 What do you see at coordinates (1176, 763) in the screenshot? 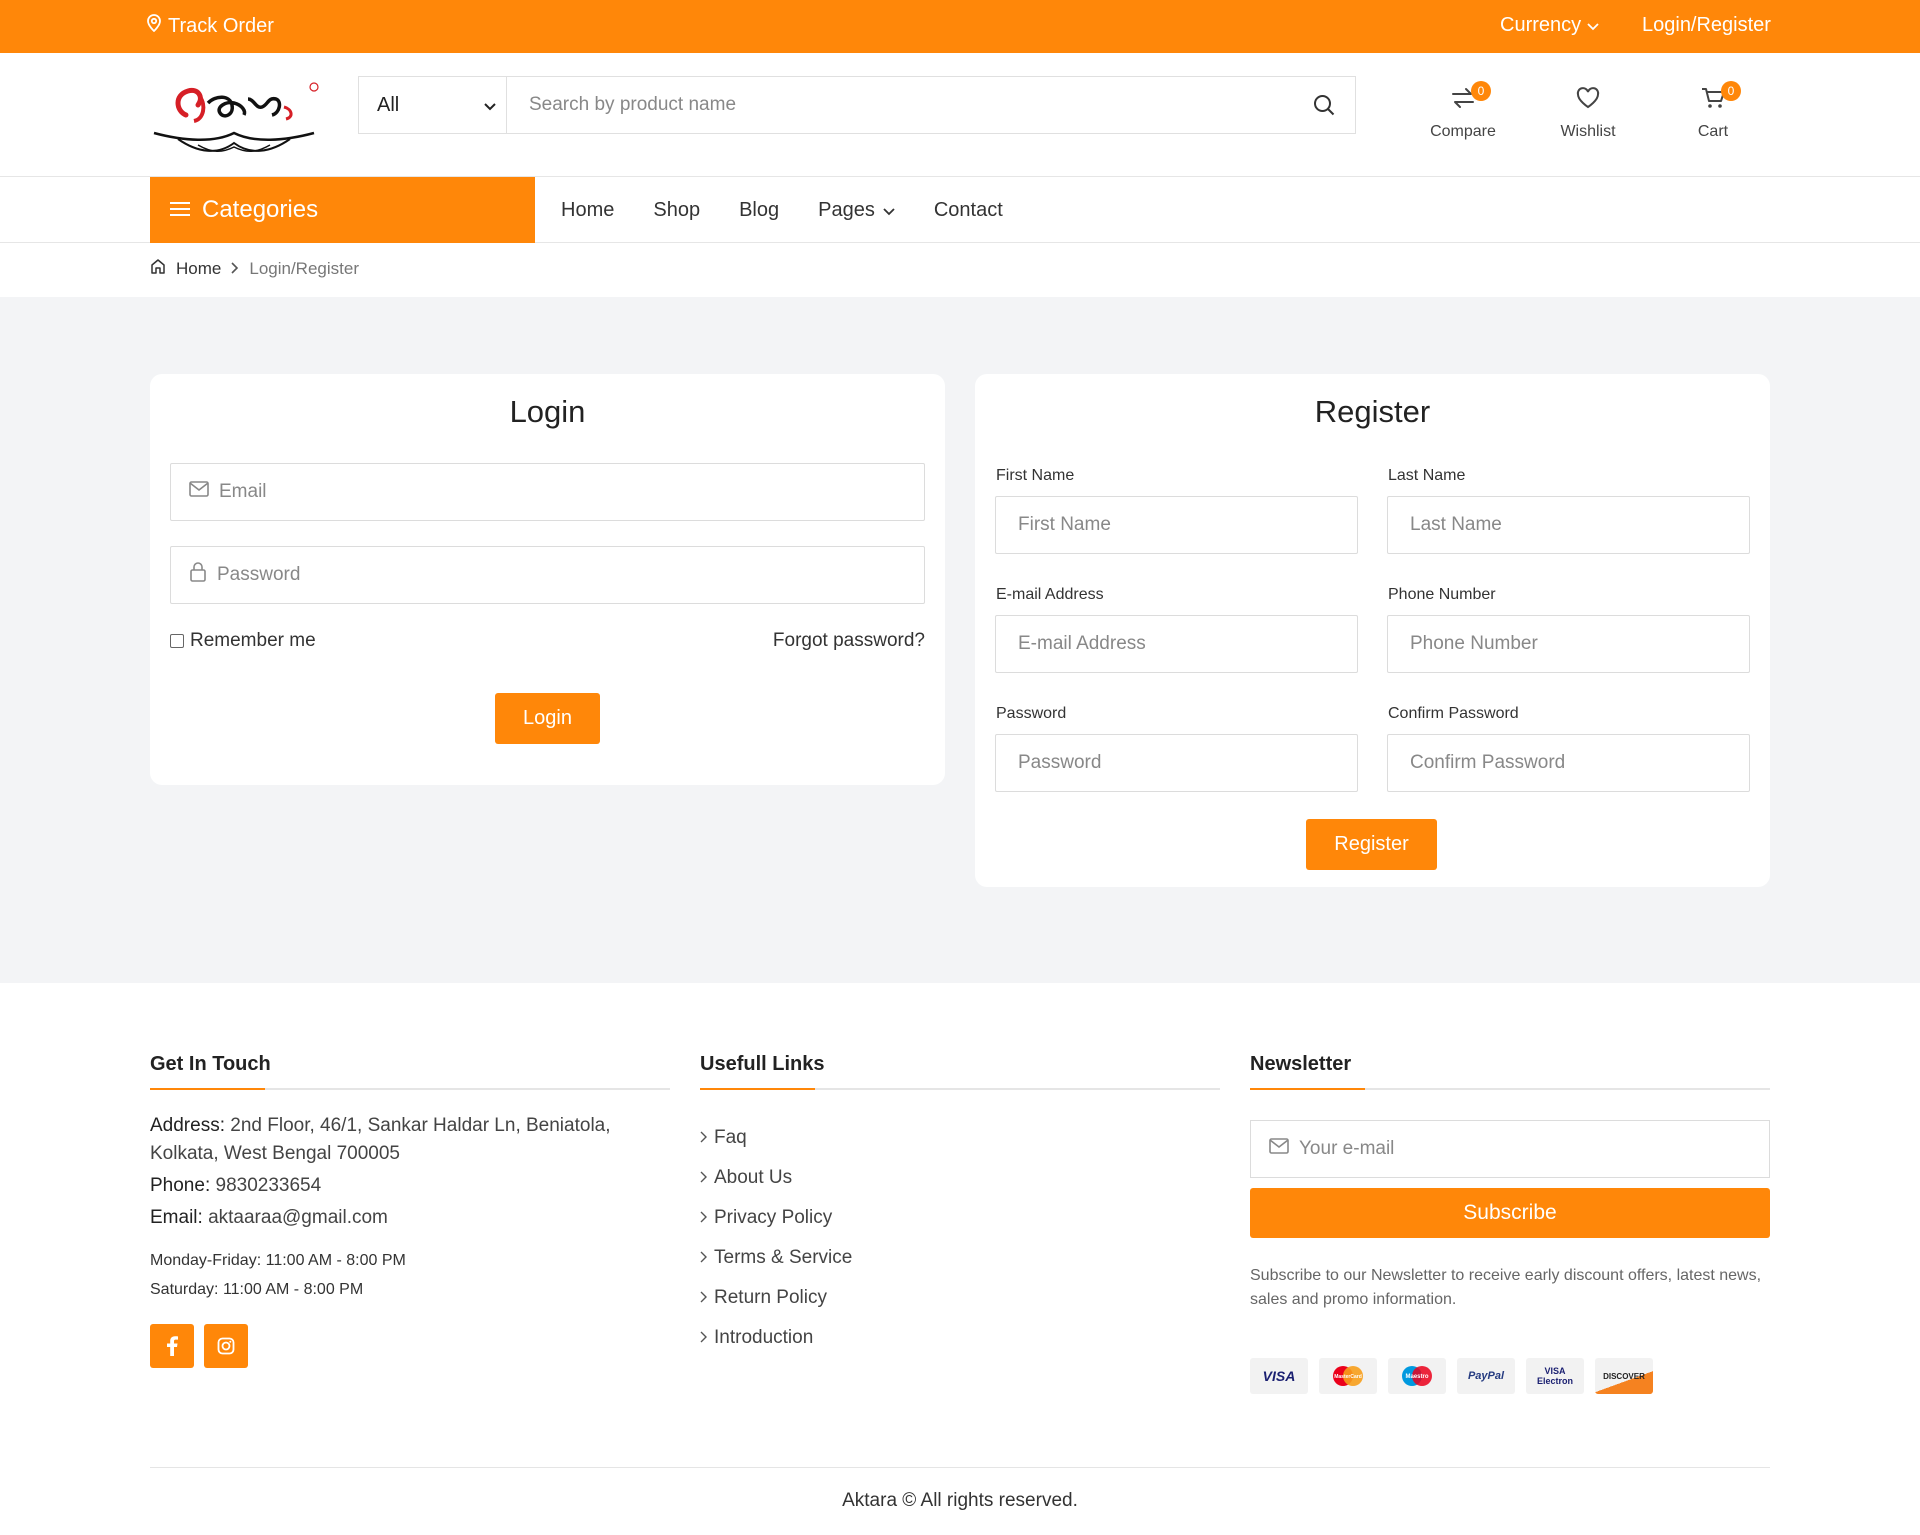
I see `register-password-field: Password` at bounding box center [1176, 763].